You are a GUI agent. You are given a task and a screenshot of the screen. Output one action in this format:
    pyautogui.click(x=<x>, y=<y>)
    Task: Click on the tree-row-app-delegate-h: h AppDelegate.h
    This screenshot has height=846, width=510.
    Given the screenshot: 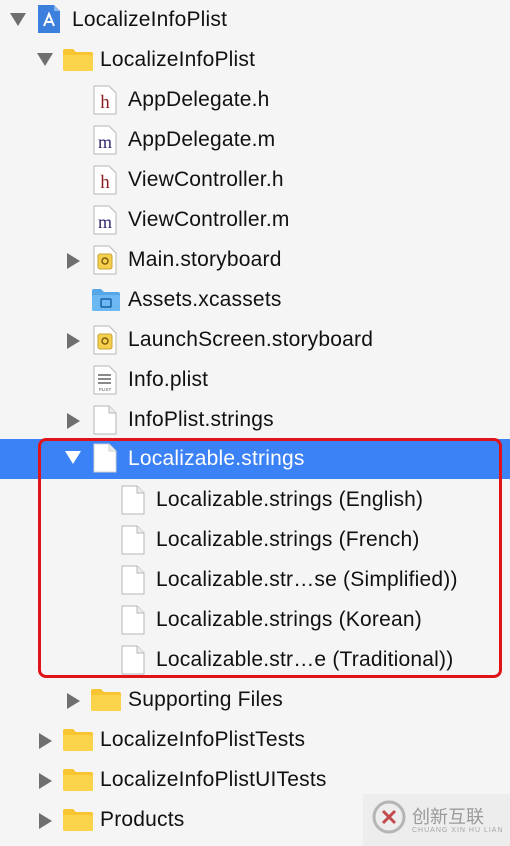 What is the action you would take?
    pyautogui.click(x=255, y=100)
    